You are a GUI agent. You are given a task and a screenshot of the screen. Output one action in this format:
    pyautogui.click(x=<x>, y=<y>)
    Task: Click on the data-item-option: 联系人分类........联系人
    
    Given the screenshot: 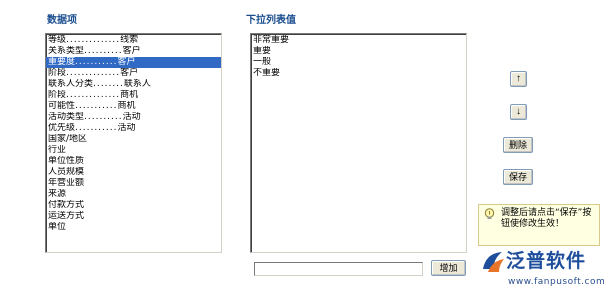 What is the action you would take?
    pyautogui.click(x=133, y=84)
    